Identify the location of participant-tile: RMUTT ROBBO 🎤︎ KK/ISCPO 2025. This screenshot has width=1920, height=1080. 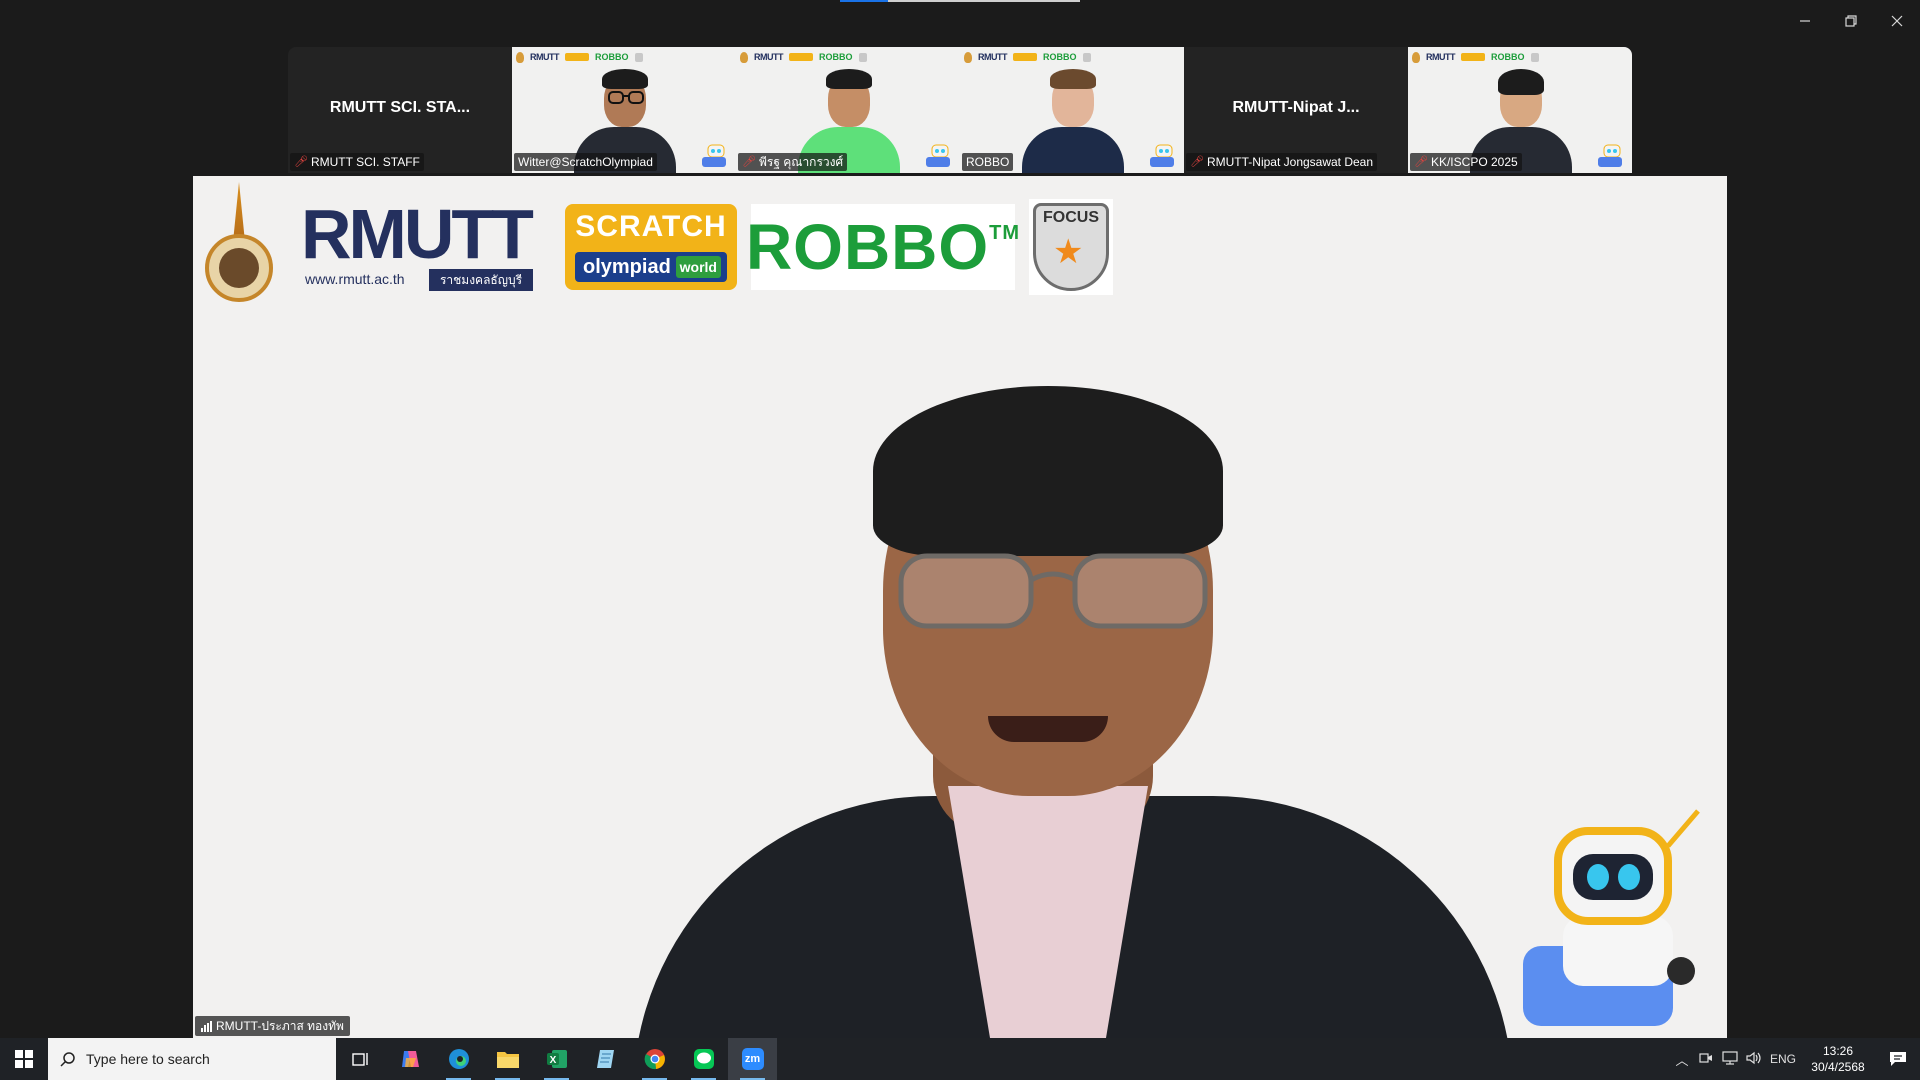
(1520, 110).